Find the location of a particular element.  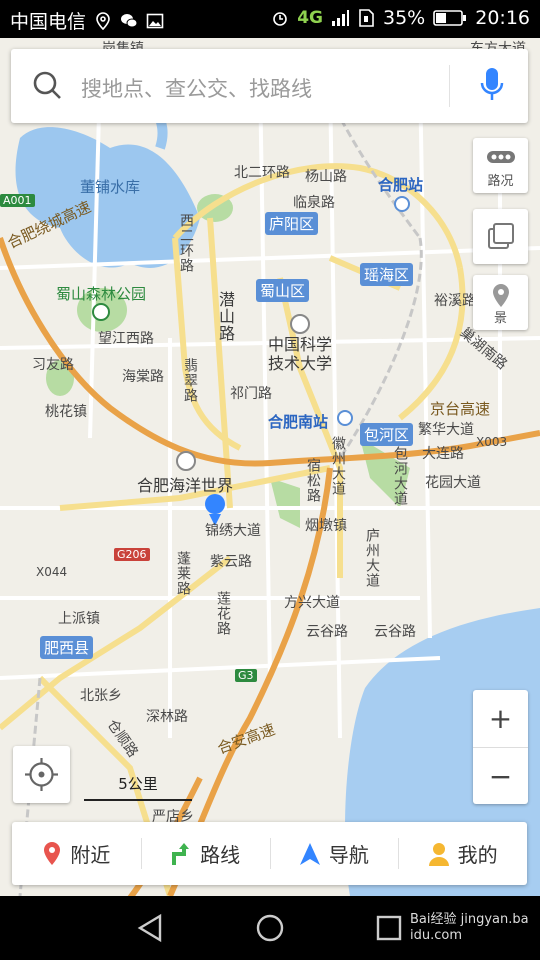

status-bar: 中国电信 4G 35% 20:16 is located at coordinates (270, 19).